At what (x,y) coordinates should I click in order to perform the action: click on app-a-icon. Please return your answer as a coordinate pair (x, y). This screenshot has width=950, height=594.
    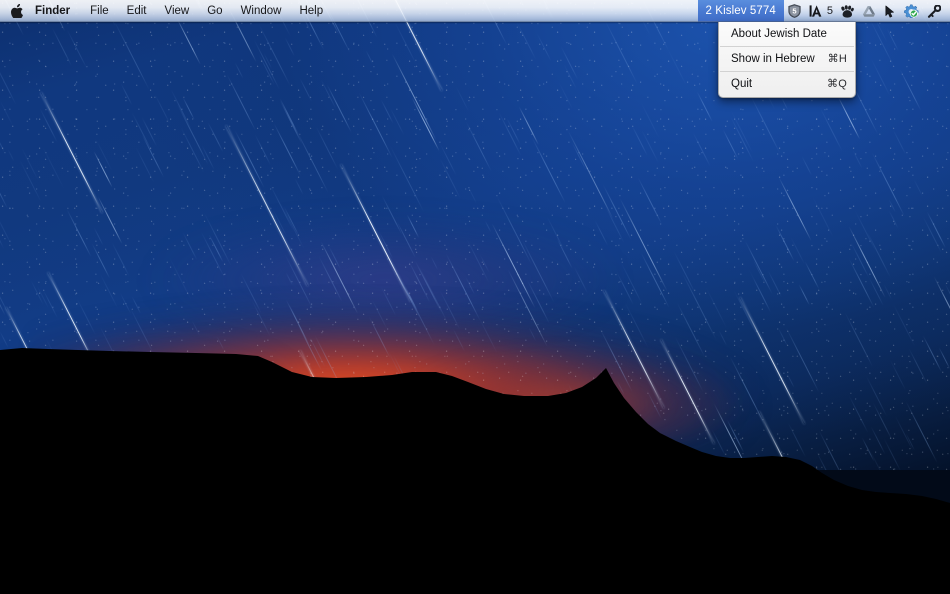
    Looking at the image, I should click on (815, 11).